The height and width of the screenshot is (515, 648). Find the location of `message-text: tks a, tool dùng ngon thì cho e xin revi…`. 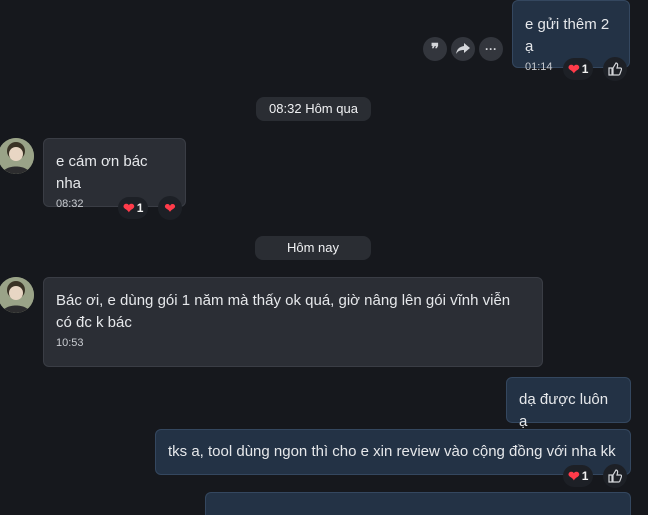

message-text: tks a, tool dùng ngon thì cho e xin revi… is located at coordinates (392, 451).